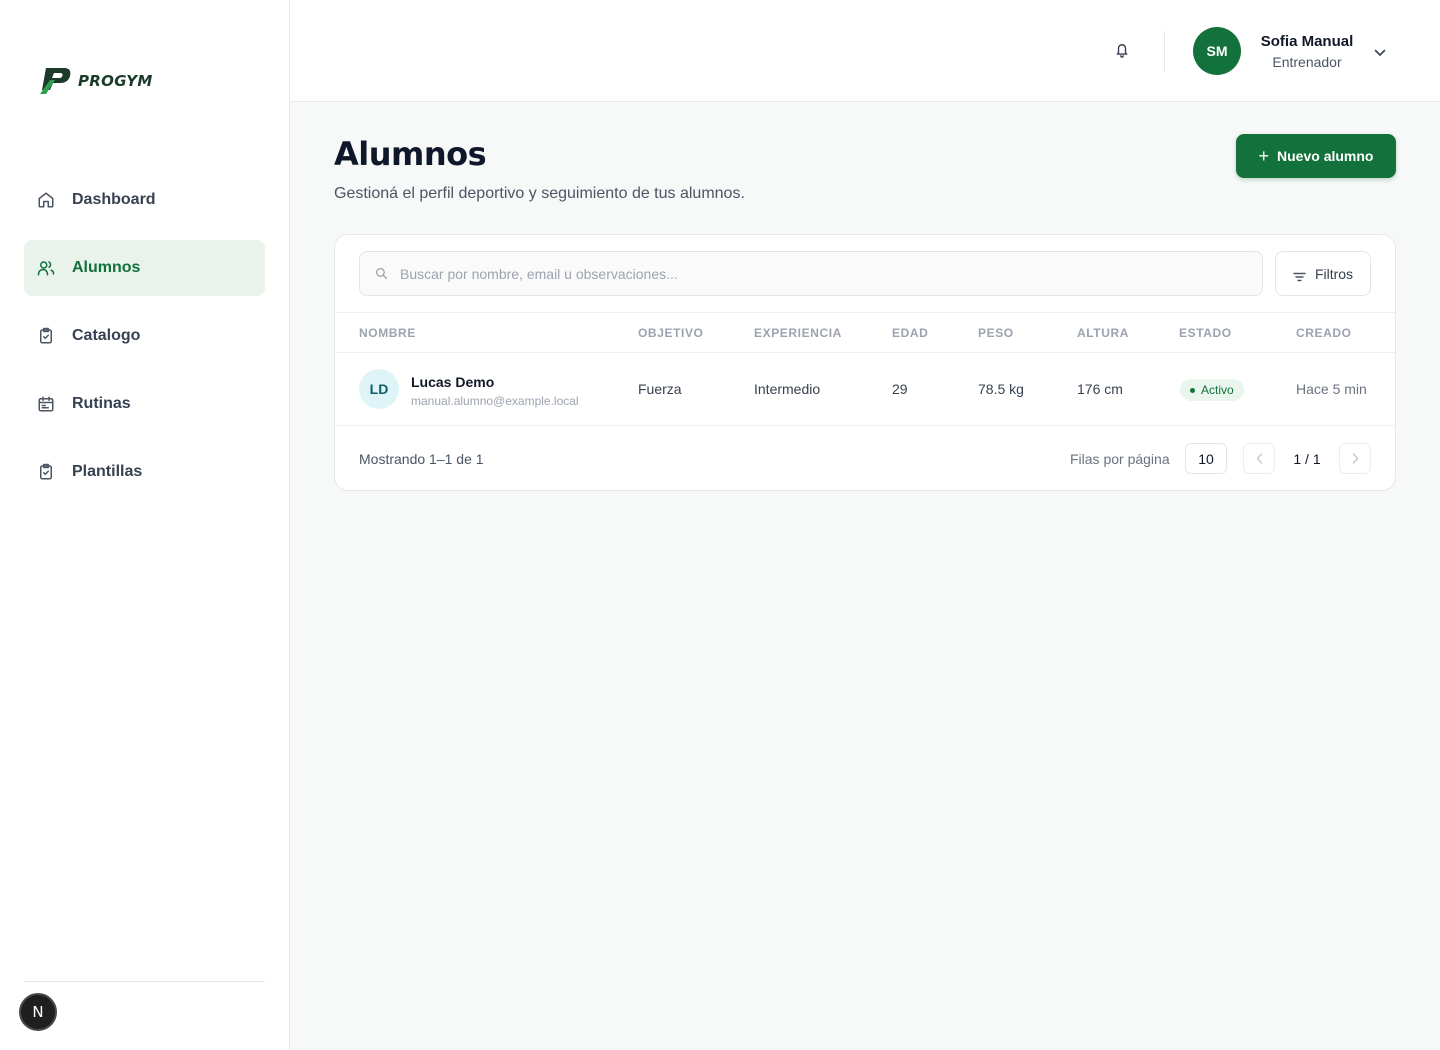 The height and width of the screenshot is (1050, 1440). What do you see at coordinates (1103, 333) in the screenshot?
I see `column-header-altura: ALTURA` at bounding box center [1103, 333].